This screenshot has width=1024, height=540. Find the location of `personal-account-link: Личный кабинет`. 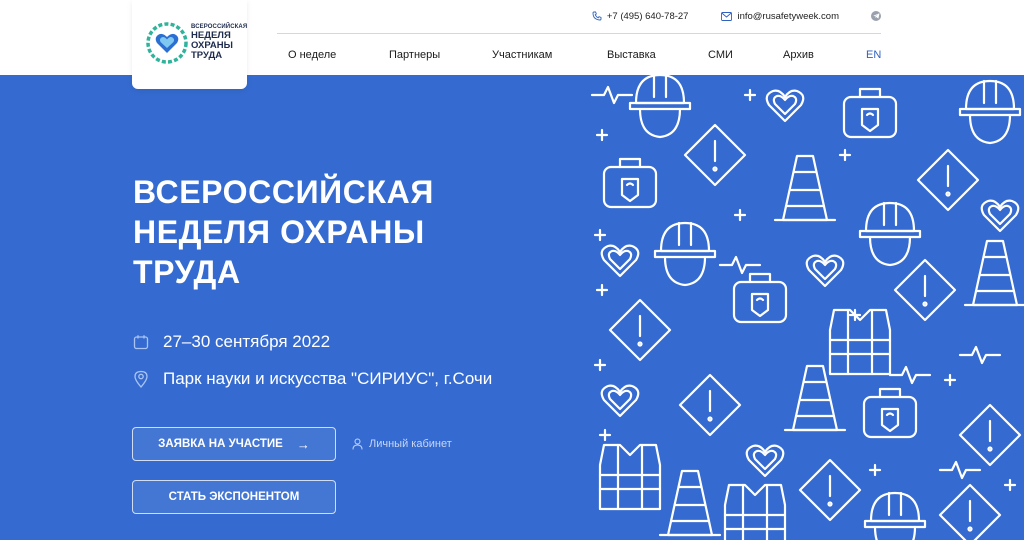

personal-account-link: Личный кабинет is located at coordinates (402, 444).